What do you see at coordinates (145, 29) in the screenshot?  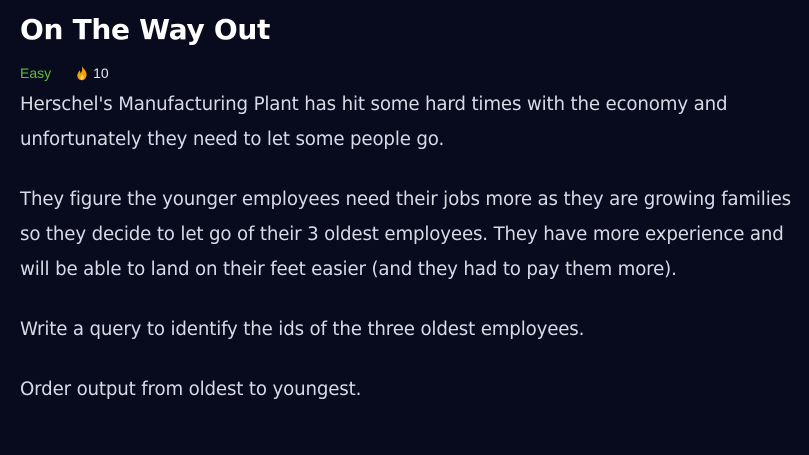 I see `problem-title: On The Way Out` at bounding box center [145, 29].